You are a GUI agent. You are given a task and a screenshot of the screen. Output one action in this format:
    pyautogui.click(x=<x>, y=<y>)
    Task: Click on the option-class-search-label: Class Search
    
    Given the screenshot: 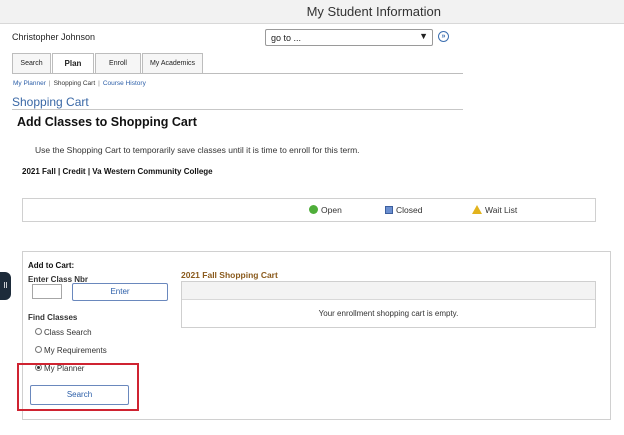 What is the action you would take?
    pyautogui.click(x=68, y=332)
    